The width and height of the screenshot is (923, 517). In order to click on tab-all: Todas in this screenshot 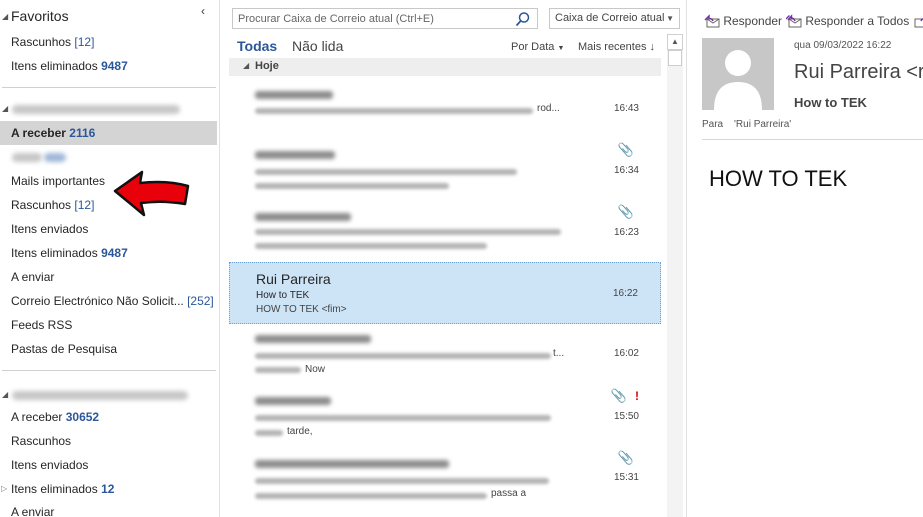, I will do `click(257, 46)`.